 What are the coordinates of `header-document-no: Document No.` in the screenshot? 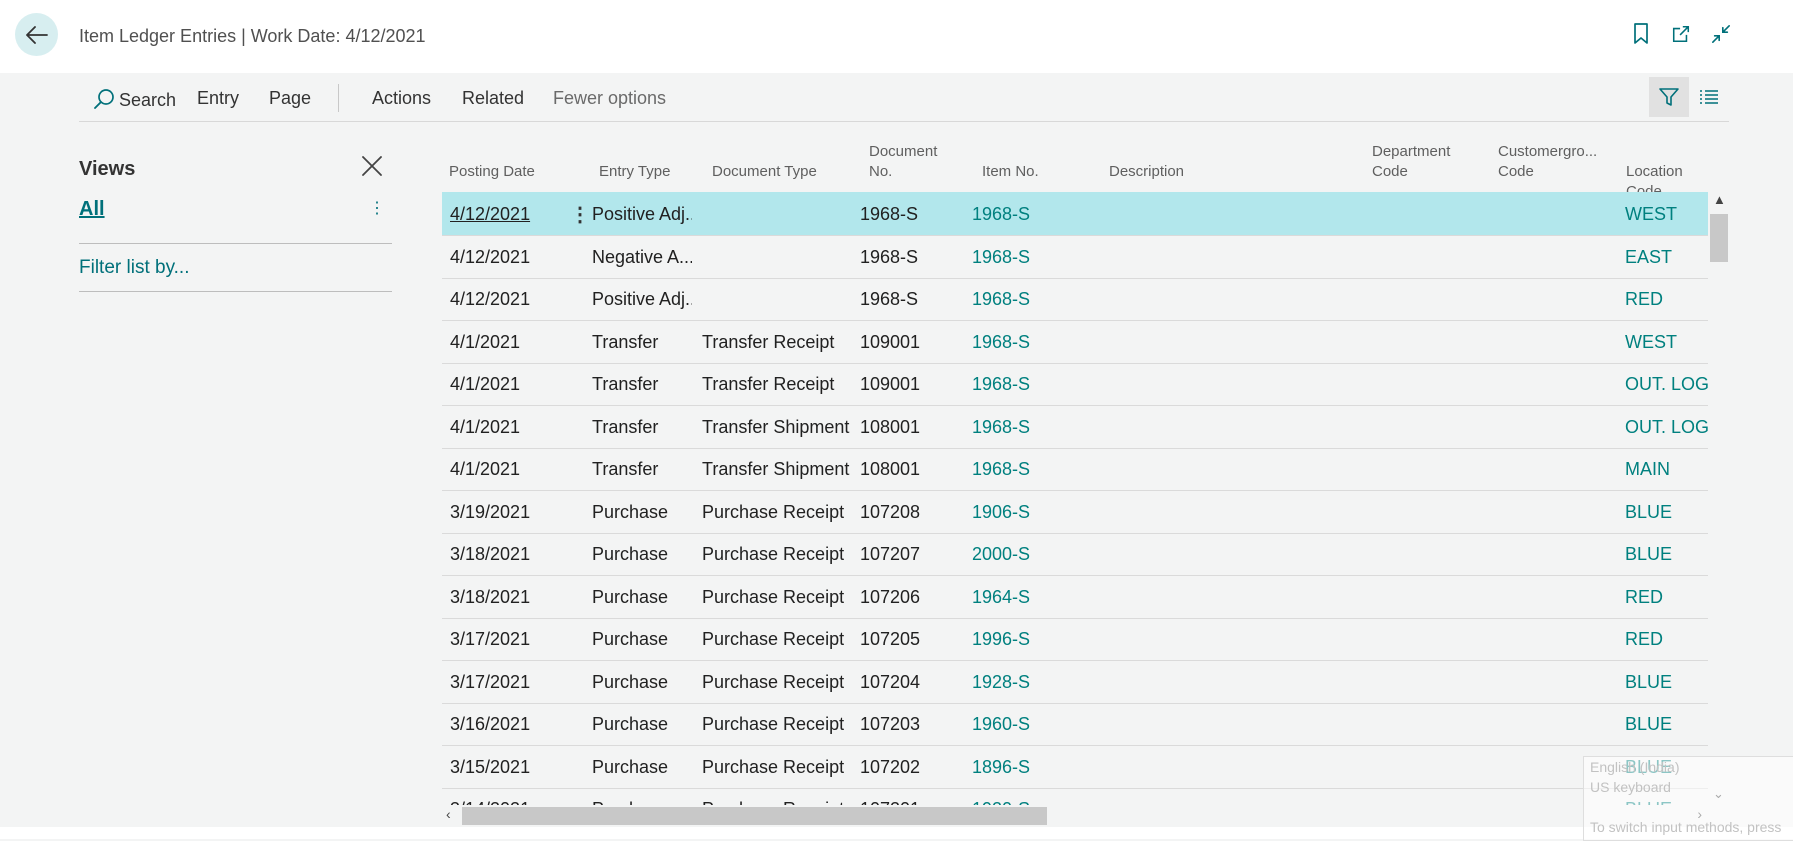 It's located at (903, 162).